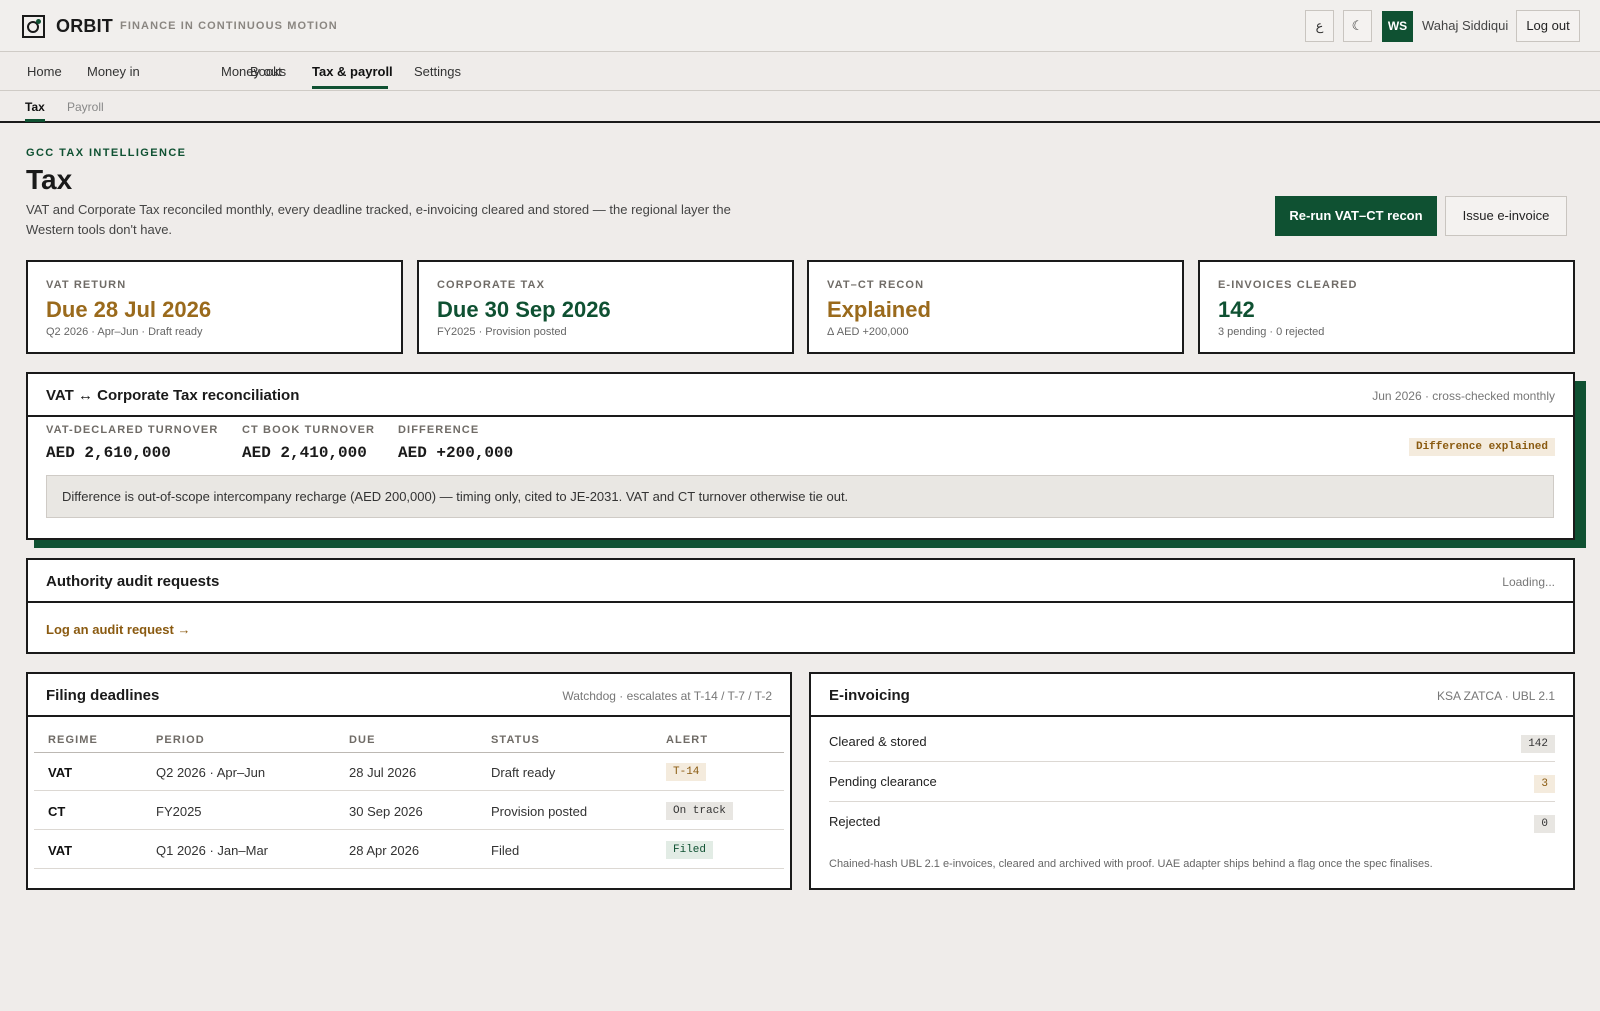  I want to click on nav-item-home: Home, so click(44, 71).